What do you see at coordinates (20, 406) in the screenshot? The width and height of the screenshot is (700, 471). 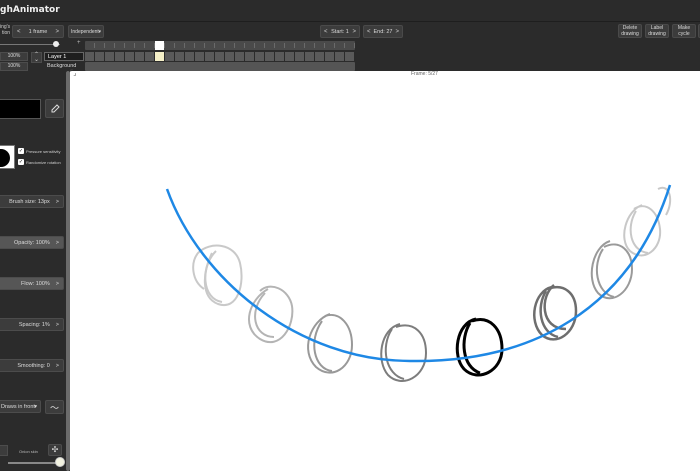 I see `draws-mode-dropdown: Draws in front ▾` at bounding box center [20, 406].